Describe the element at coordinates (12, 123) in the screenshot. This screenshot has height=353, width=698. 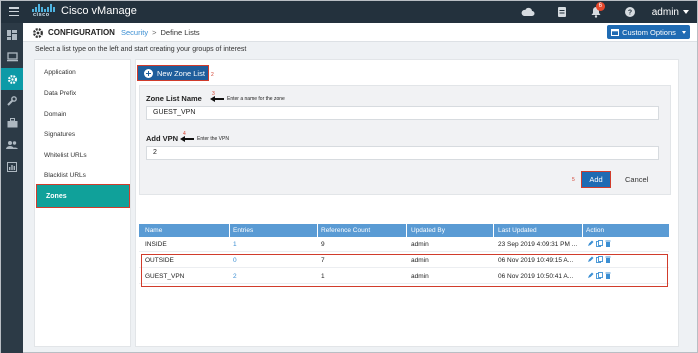
I see `maintenance-icon` at that location.